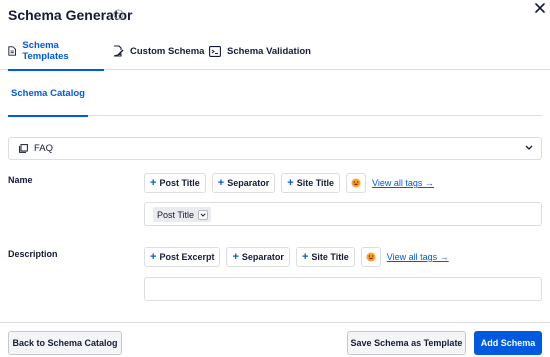 The width and height of the screenshot is (550, 357). I want to click on modal-header: Schema Generator ?, so click(275, 16).